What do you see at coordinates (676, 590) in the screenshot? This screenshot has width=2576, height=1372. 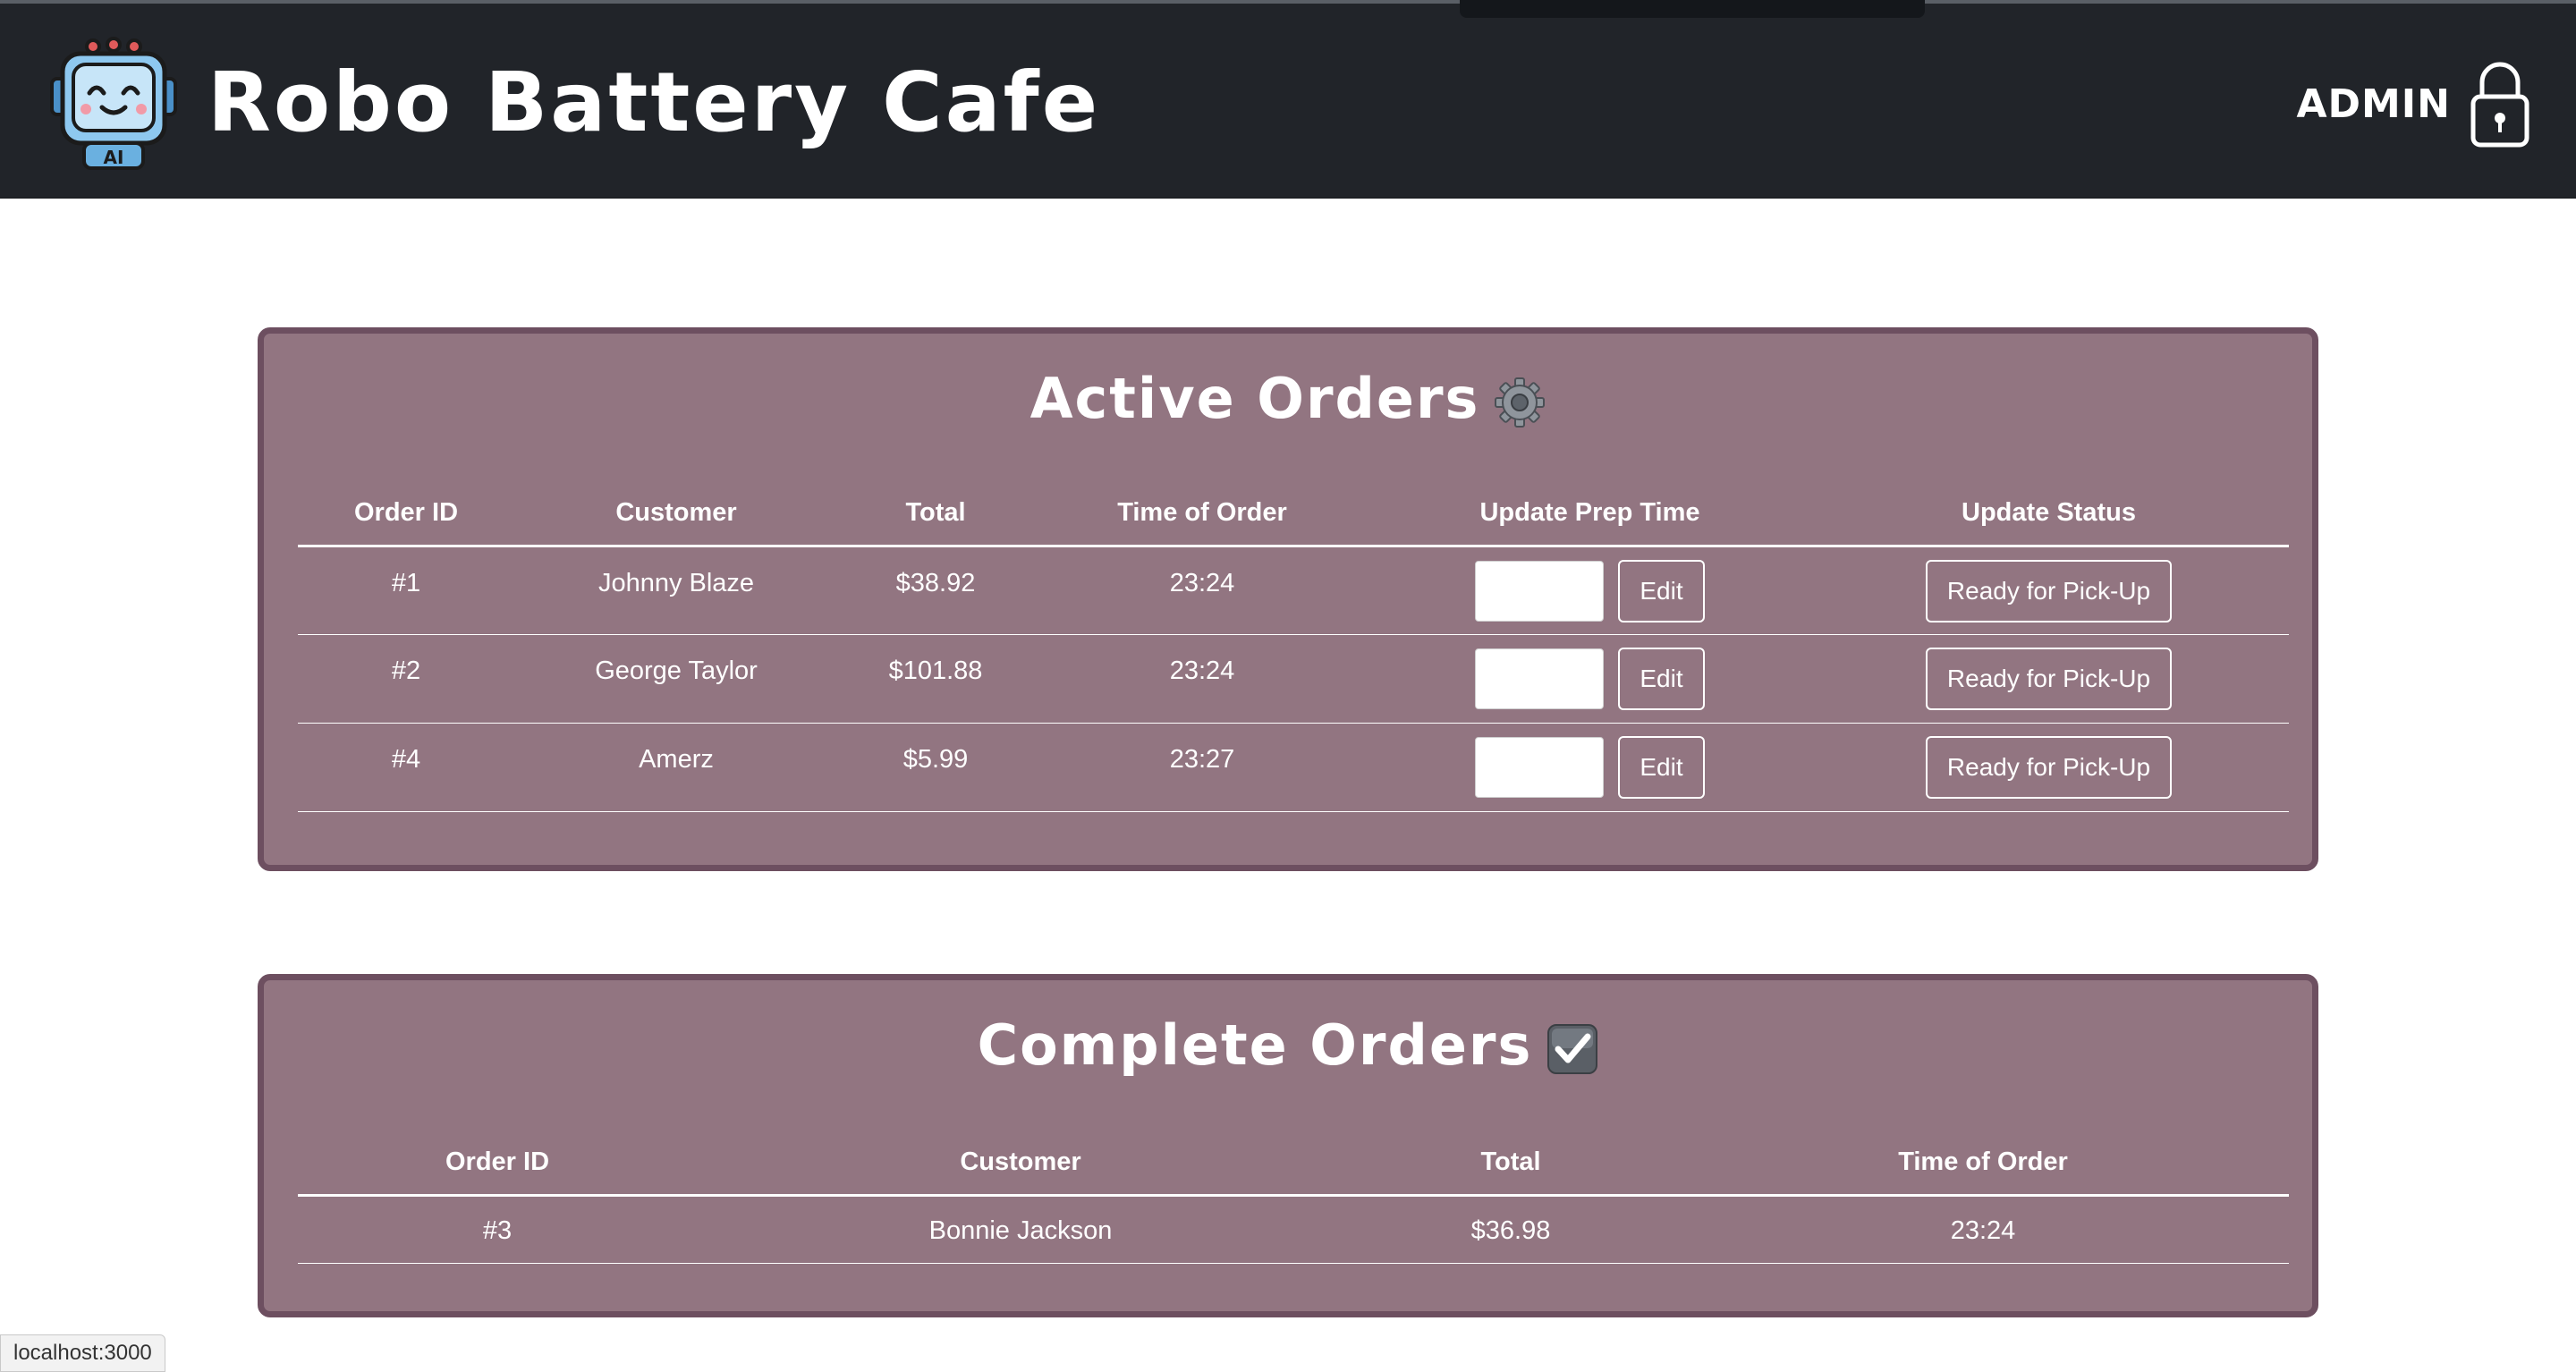 I see `customer-name: Johnny Blaze` at bounding box center [676, 590].